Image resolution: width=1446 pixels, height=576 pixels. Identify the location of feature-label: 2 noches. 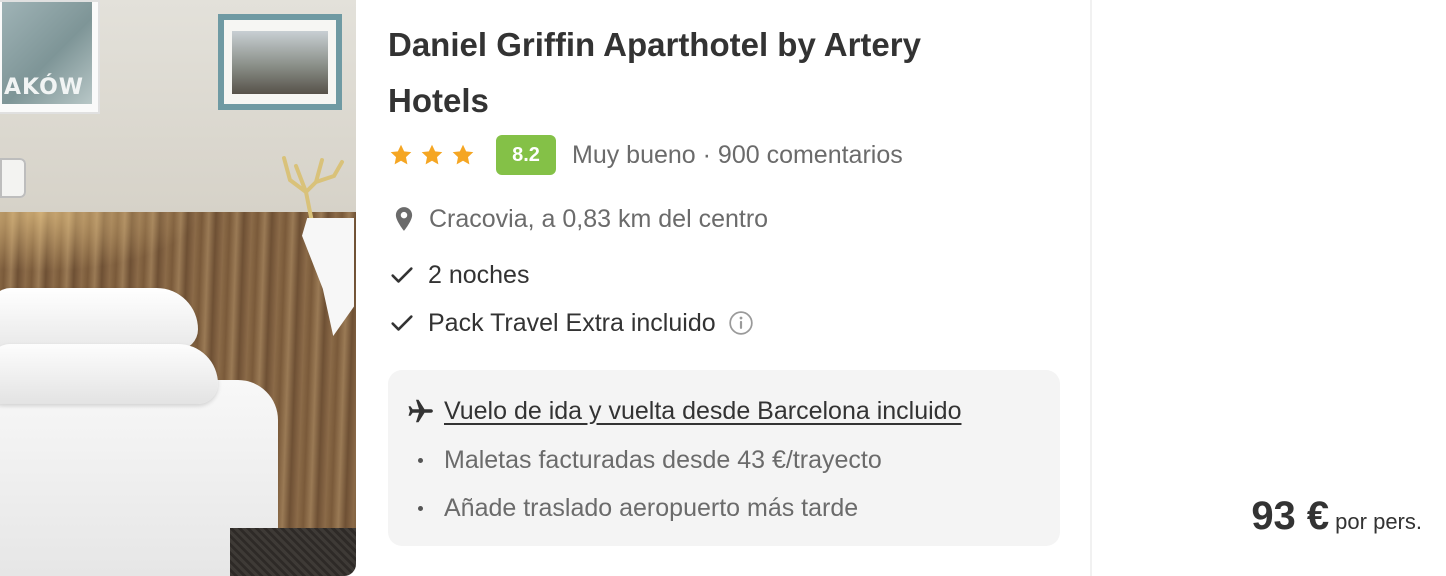
(479, 274).